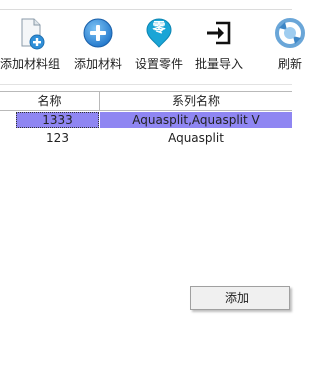 The image size is (320, 374). I want to click on part-badge: 零, so click(159, 29).